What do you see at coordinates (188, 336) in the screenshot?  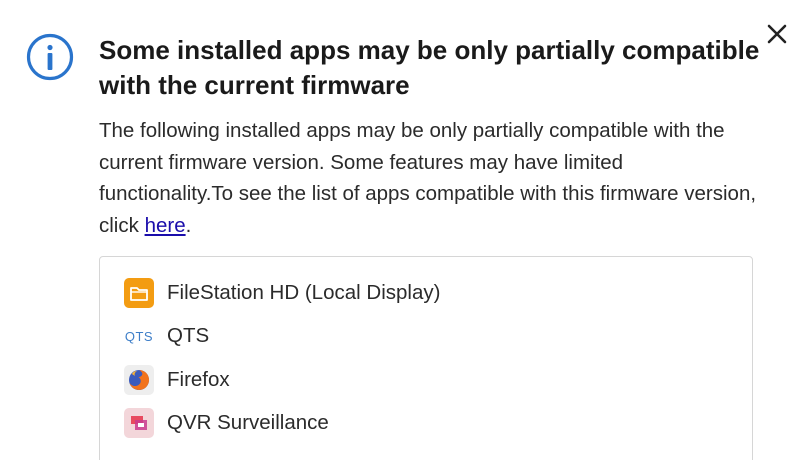 I see `app-label: QTS` at bounding box center [188, 336].